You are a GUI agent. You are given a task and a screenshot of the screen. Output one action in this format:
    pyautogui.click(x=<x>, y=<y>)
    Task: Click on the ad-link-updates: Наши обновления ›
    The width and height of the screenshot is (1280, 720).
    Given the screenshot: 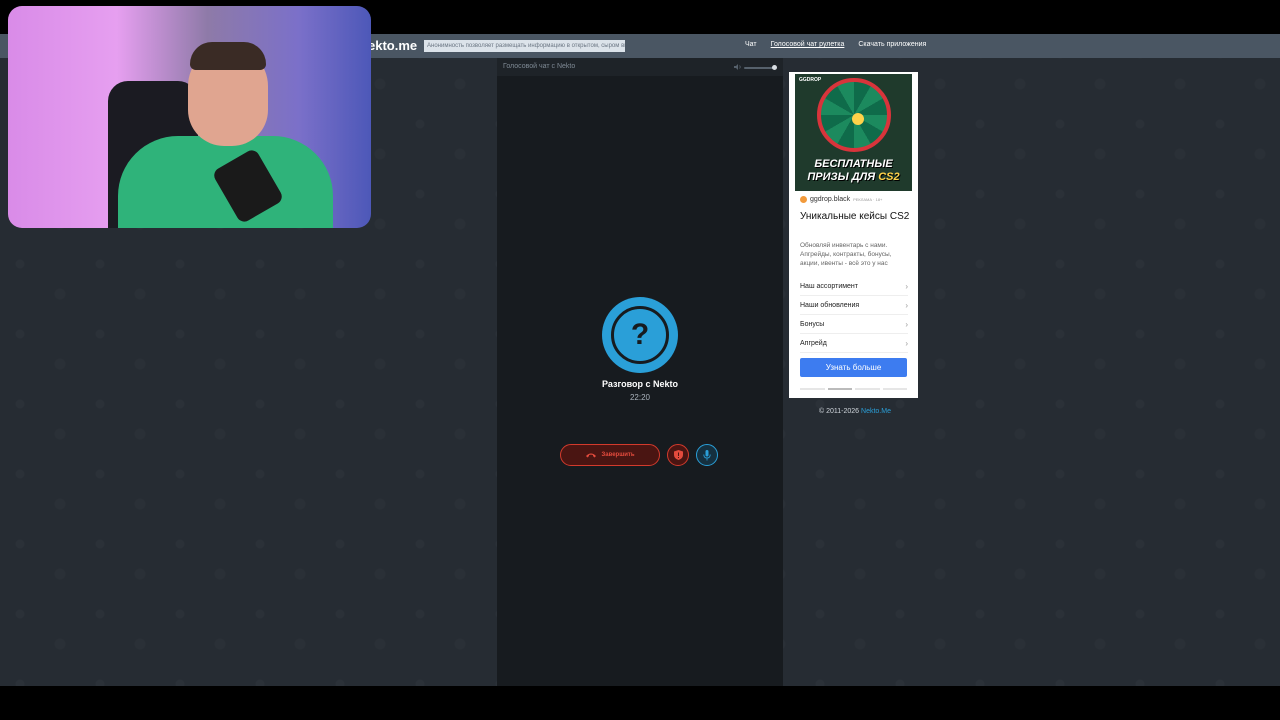 What is the action you would take?
    pyautogui.click(x=854, y=305)
    